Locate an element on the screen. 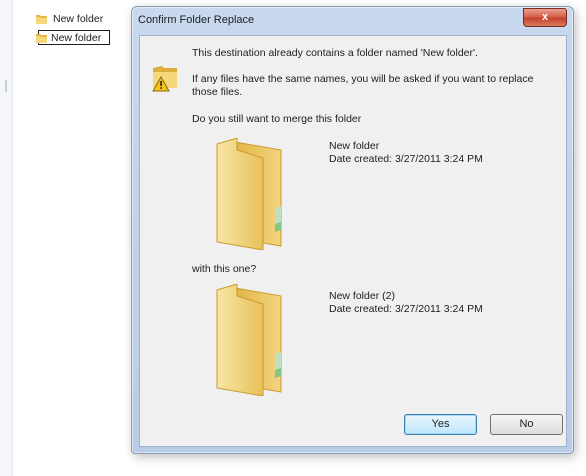  folder-item-label: New folder is located at coordinates (78, 18).